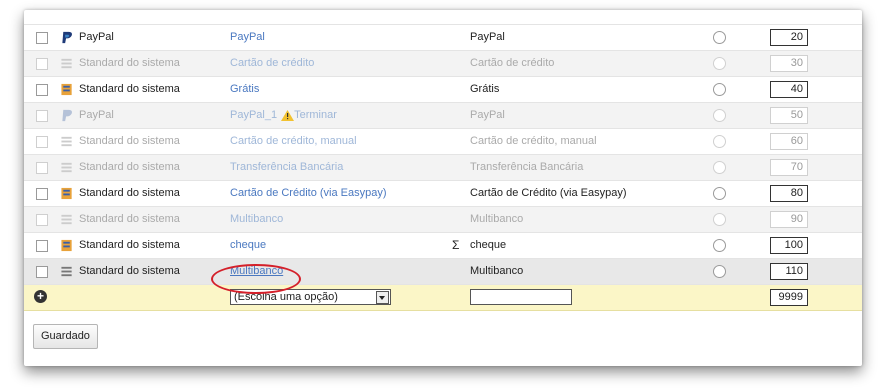  I want to click on sigma-icon: Σ, so click(456, 245).